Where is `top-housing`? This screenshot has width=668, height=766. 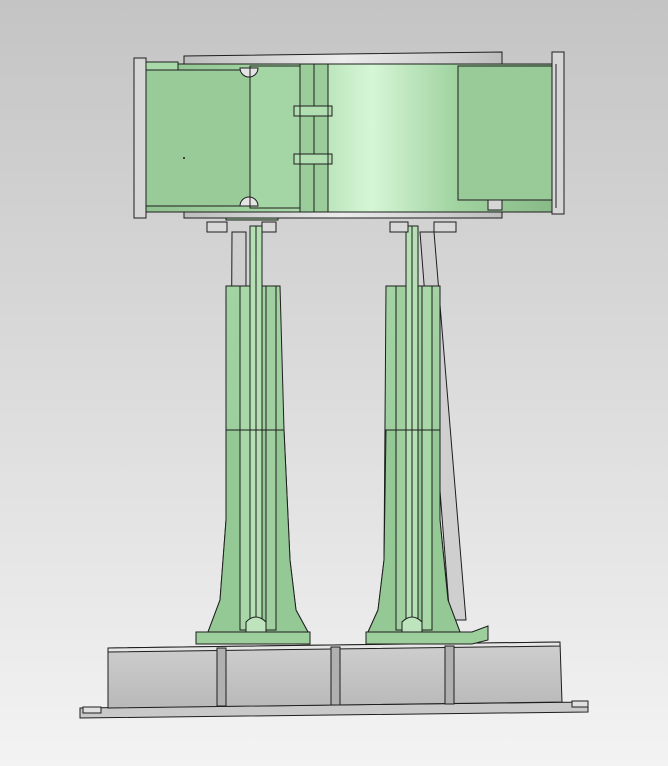
top-housing is located at coordinates (349, 135).